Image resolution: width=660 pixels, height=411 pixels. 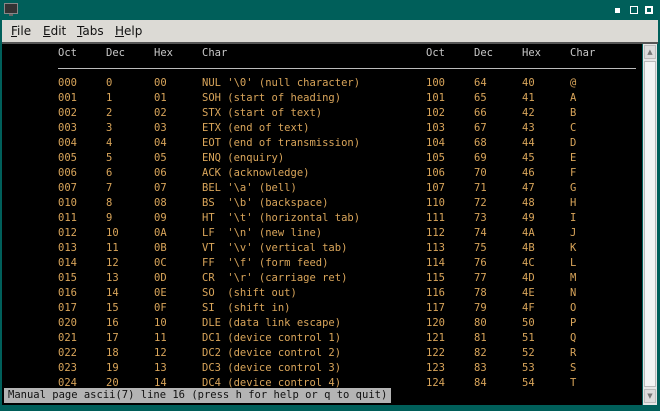 I want to click on menu-tabs: Tabs, so click(x=90, y=31).